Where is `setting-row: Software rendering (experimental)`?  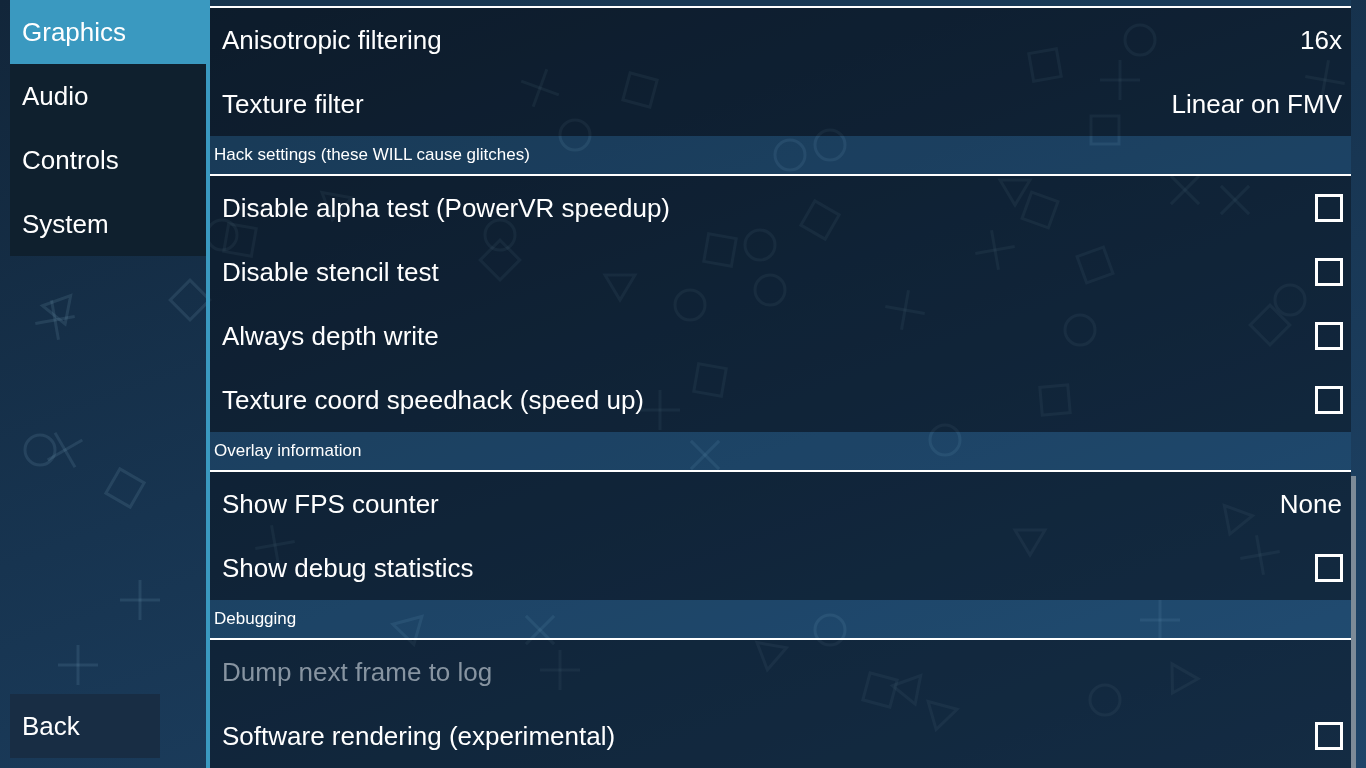
setting-row: Software rendering (experimental) is located at coordinates (780, 736).